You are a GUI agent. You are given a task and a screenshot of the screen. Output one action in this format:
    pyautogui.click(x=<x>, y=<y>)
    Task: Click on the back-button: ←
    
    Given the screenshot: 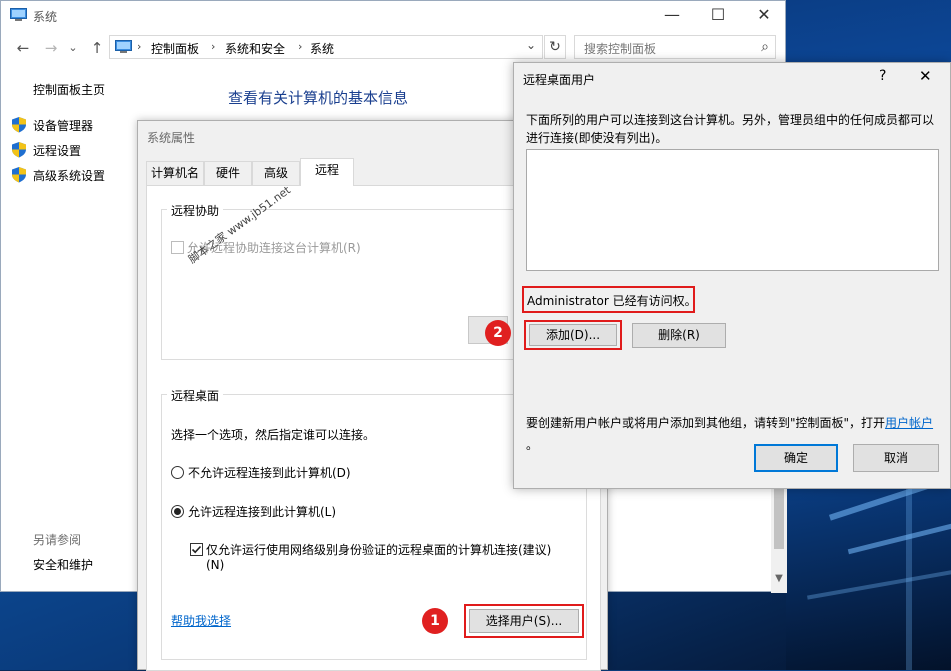 What is the action you would take?
    pyautogui.click(x=23, y=48)
    